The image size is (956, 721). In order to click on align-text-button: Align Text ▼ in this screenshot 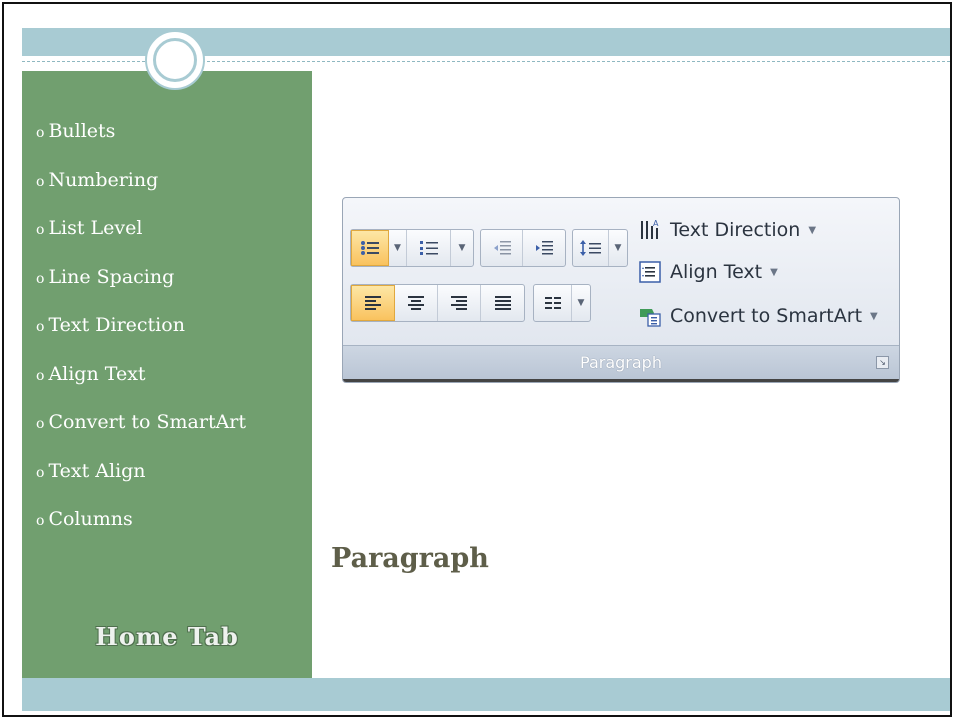, I will do `click(708, 272)`.